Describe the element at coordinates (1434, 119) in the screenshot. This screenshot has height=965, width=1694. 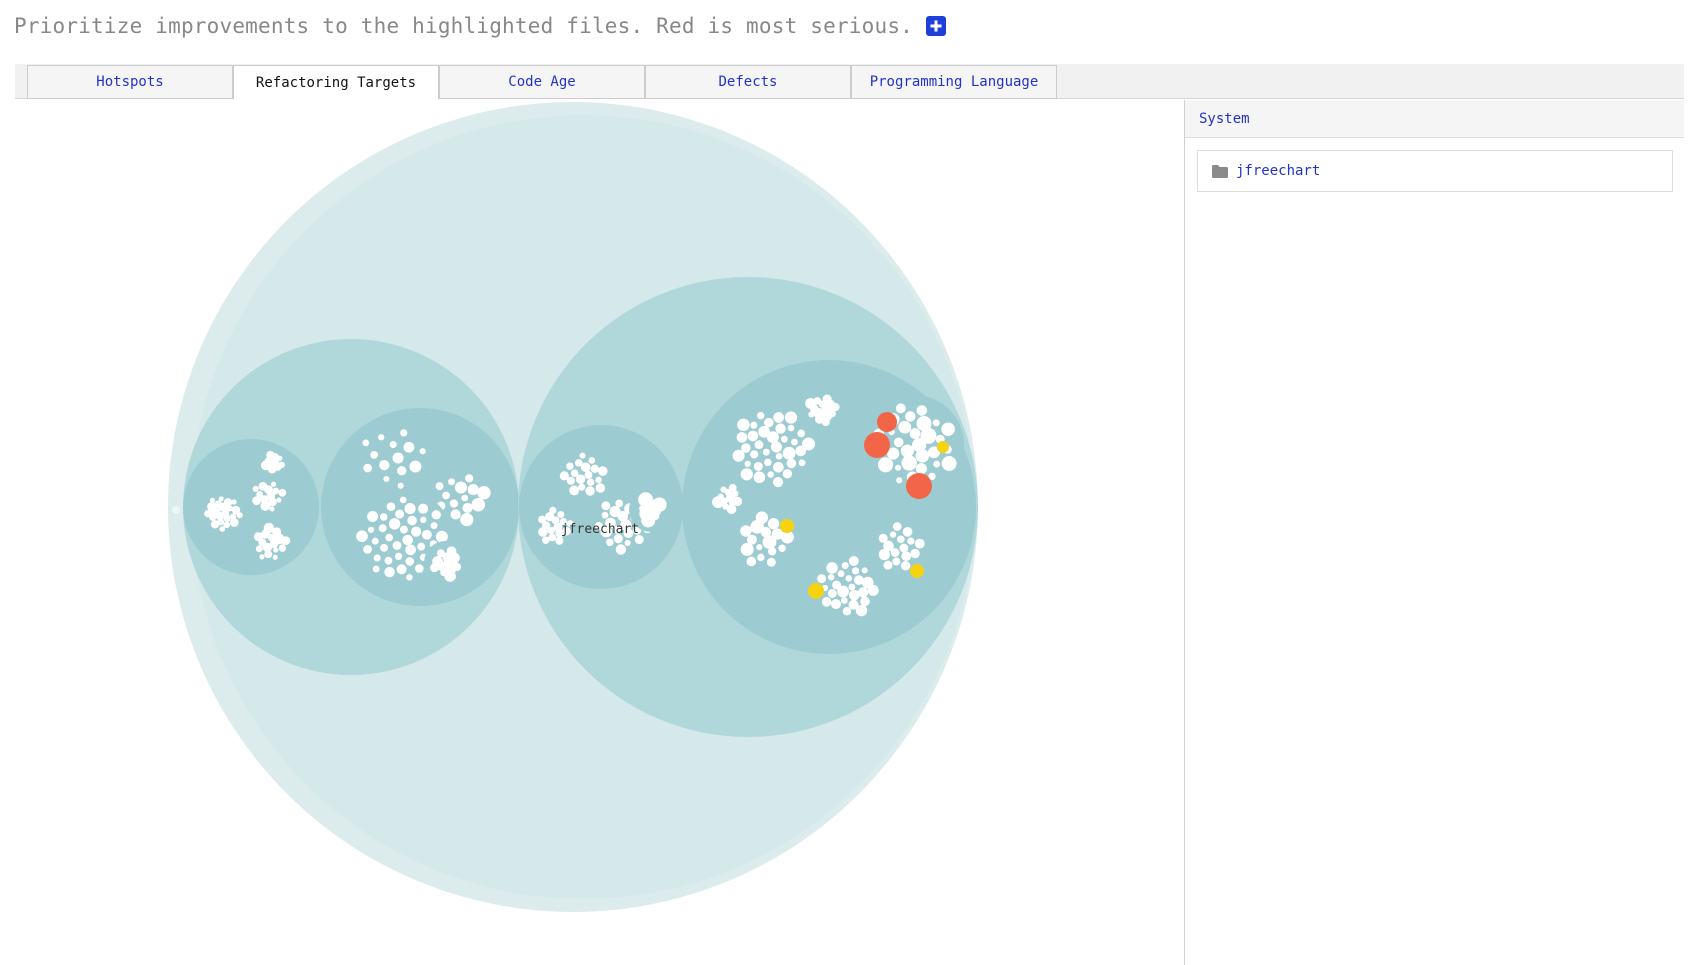
I see `side-panel-header: System` at that location.